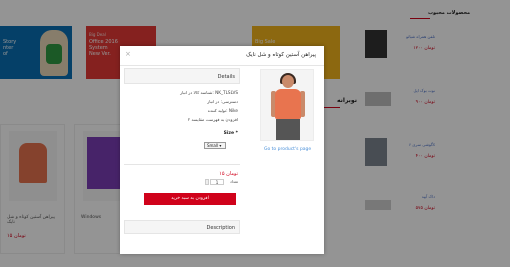  What do you see at coordinates (209, 92) in the screenshot?
I see `spec-sku: شناسه کالا در انبار: NK_TLSLVS` at bounding box center [209, 92].